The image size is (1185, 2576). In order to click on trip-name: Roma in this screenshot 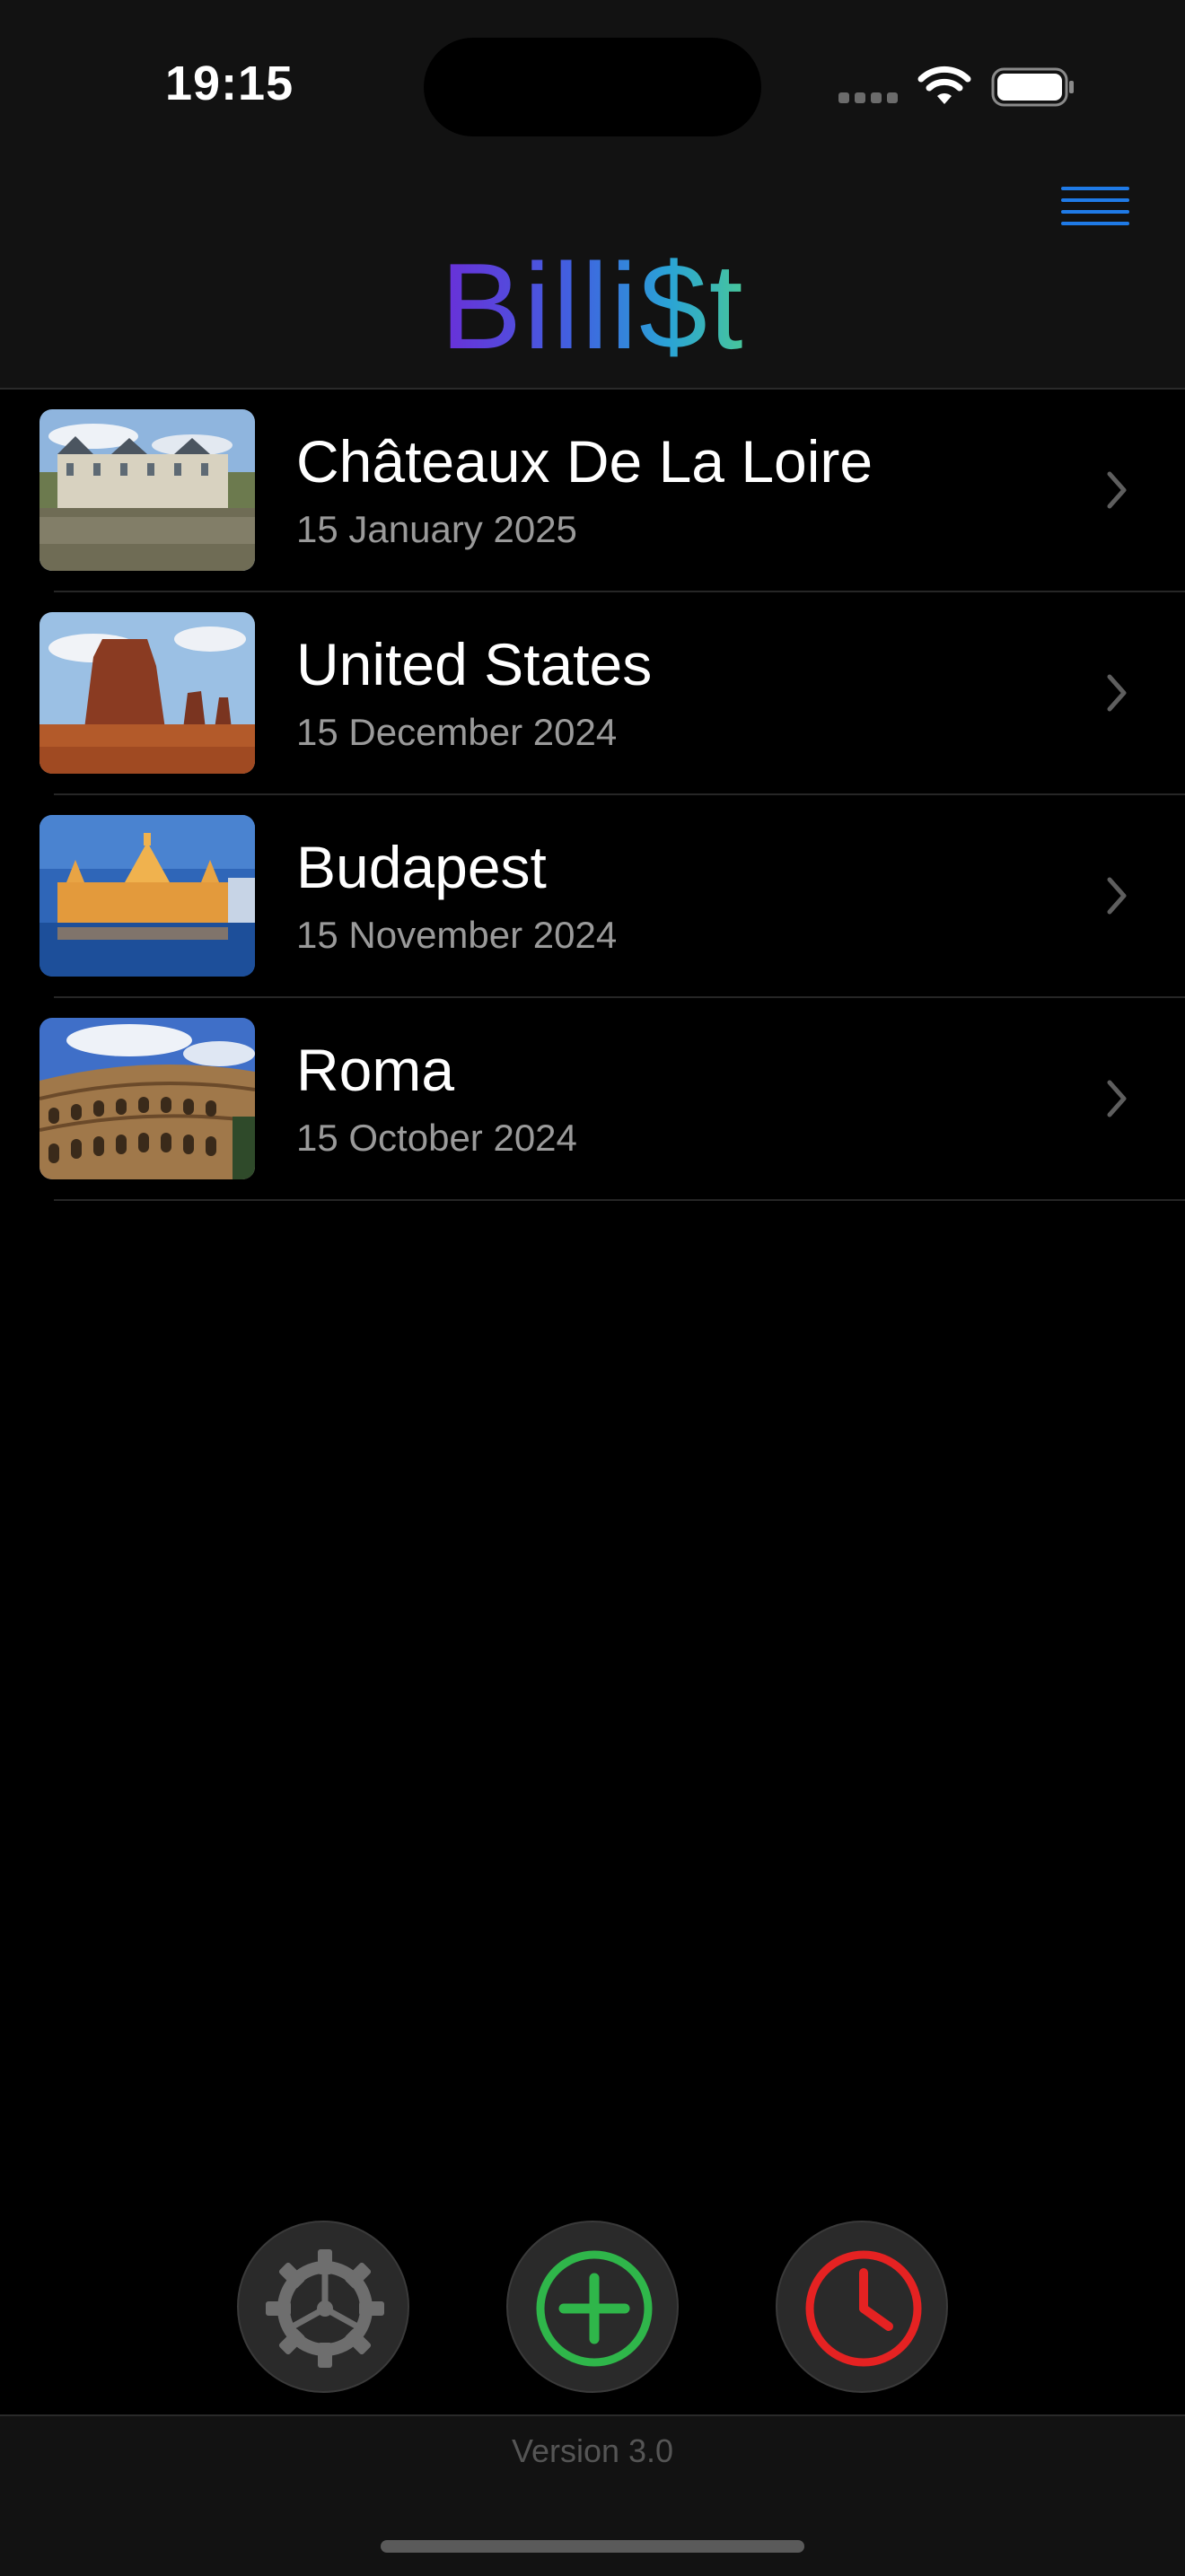, I will do `click(375, 1070)`.